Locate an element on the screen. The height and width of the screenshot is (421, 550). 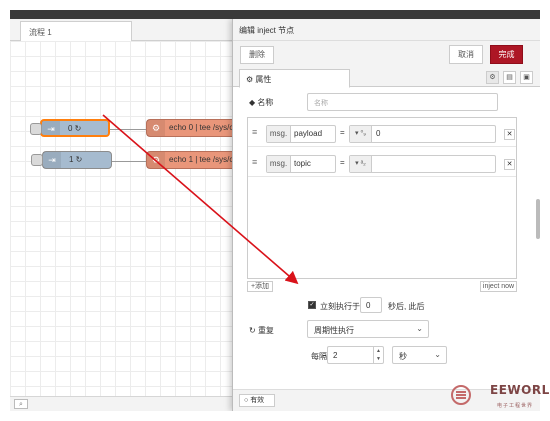
watermark-brand: EEWORLD is located at coordinates (520, 390).